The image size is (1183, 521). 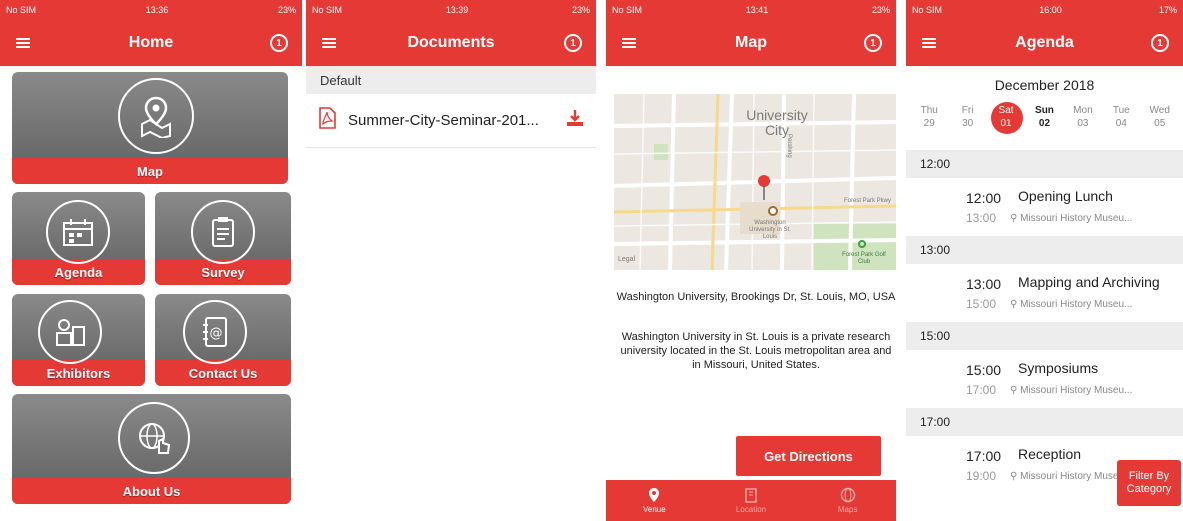 What do you see at coordinates (764, 189) in the screenshot?
I see `map-pin-marker` at bounding box center [764, 189].